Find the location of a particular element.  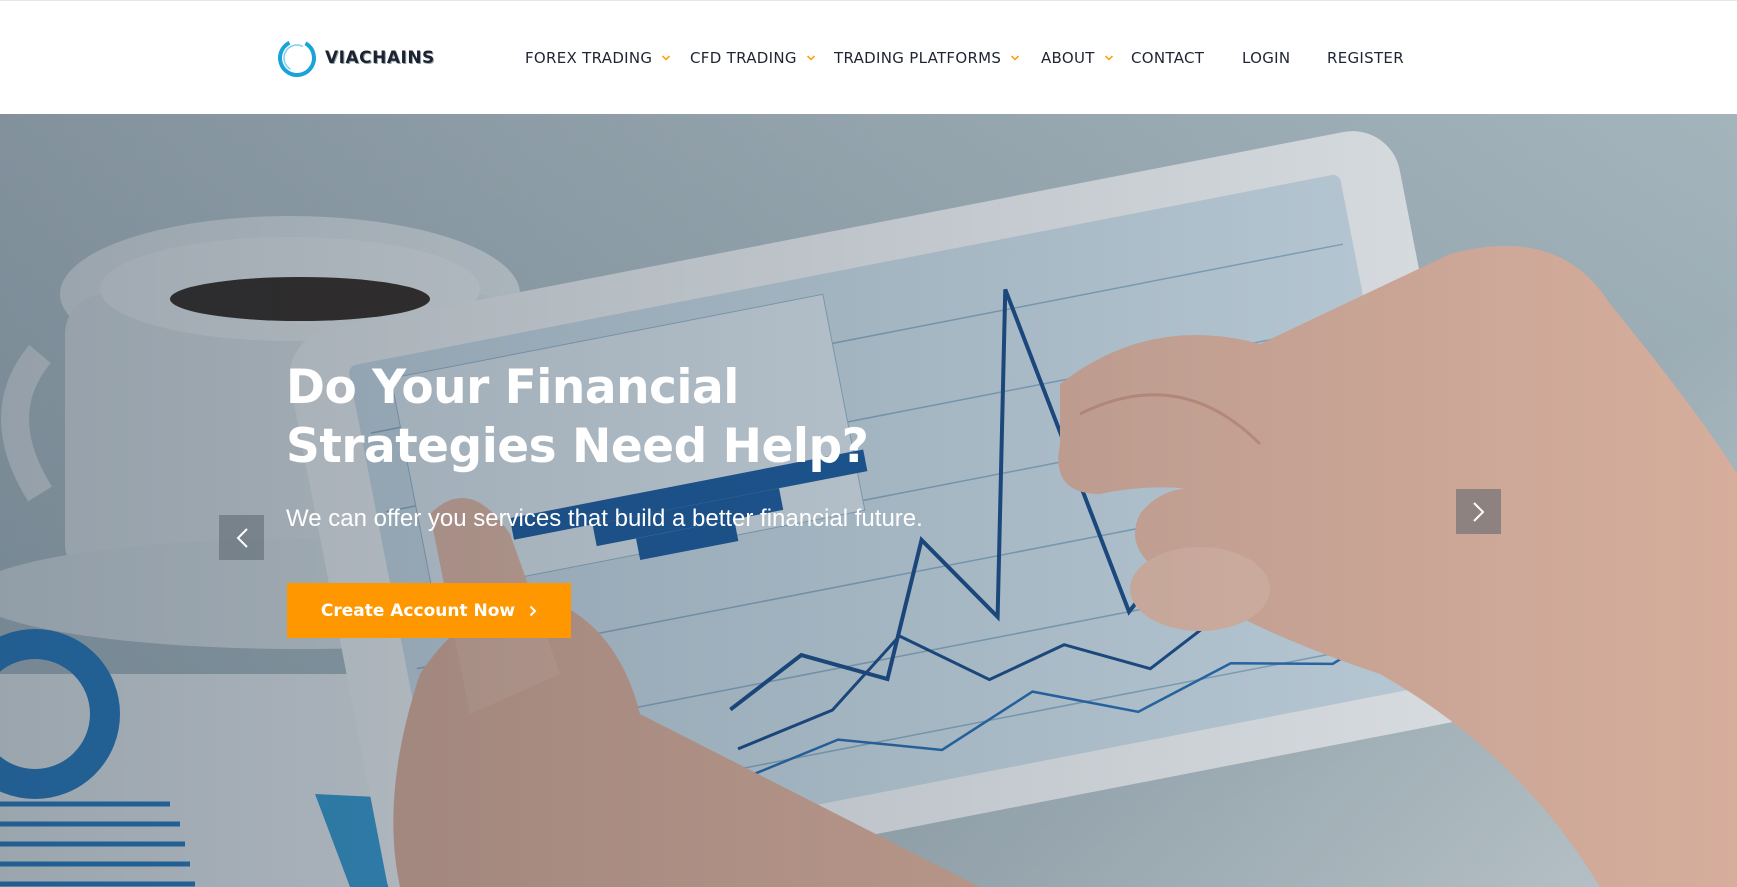

nav-label: CFD TRADING is located at coordinates (743, 58).